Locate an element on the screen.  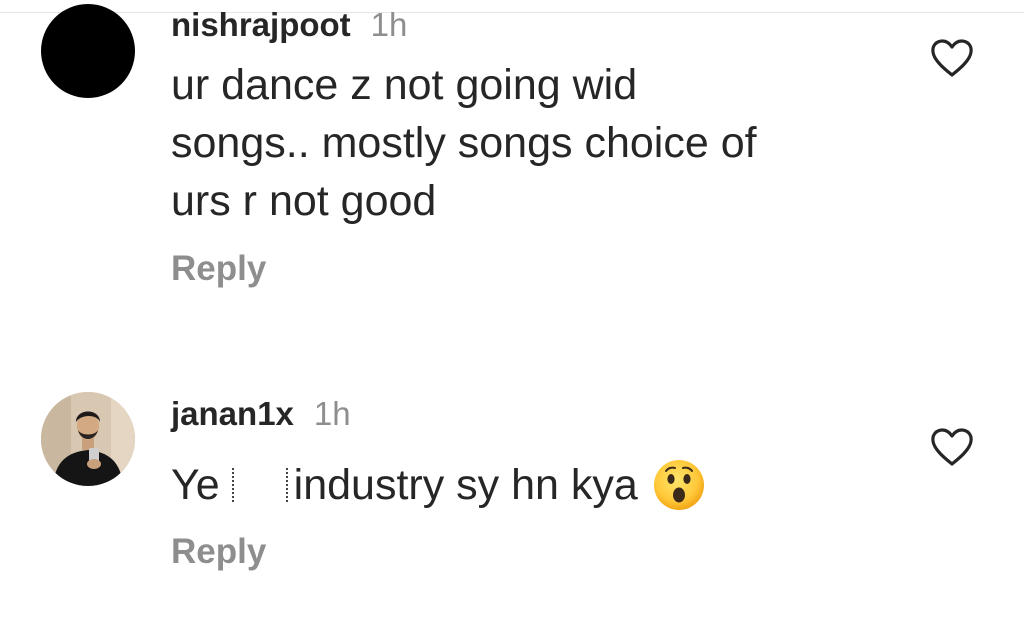
comment-header: nishrajpoot 1h is located at coordinates (537, 25).